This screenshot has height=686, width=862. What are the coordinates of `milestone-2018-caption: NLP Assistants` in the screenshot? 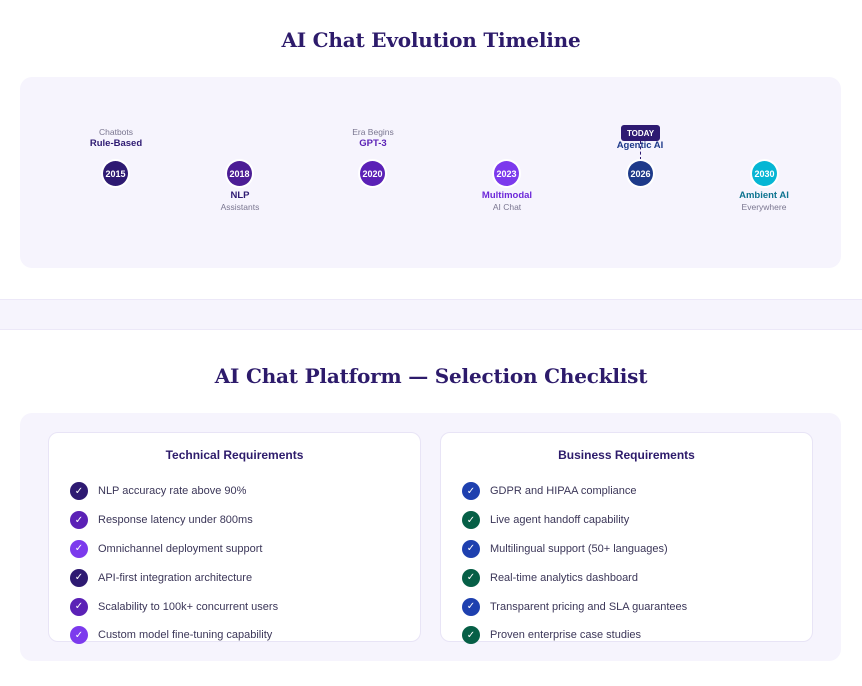 It's located at (240, 201).